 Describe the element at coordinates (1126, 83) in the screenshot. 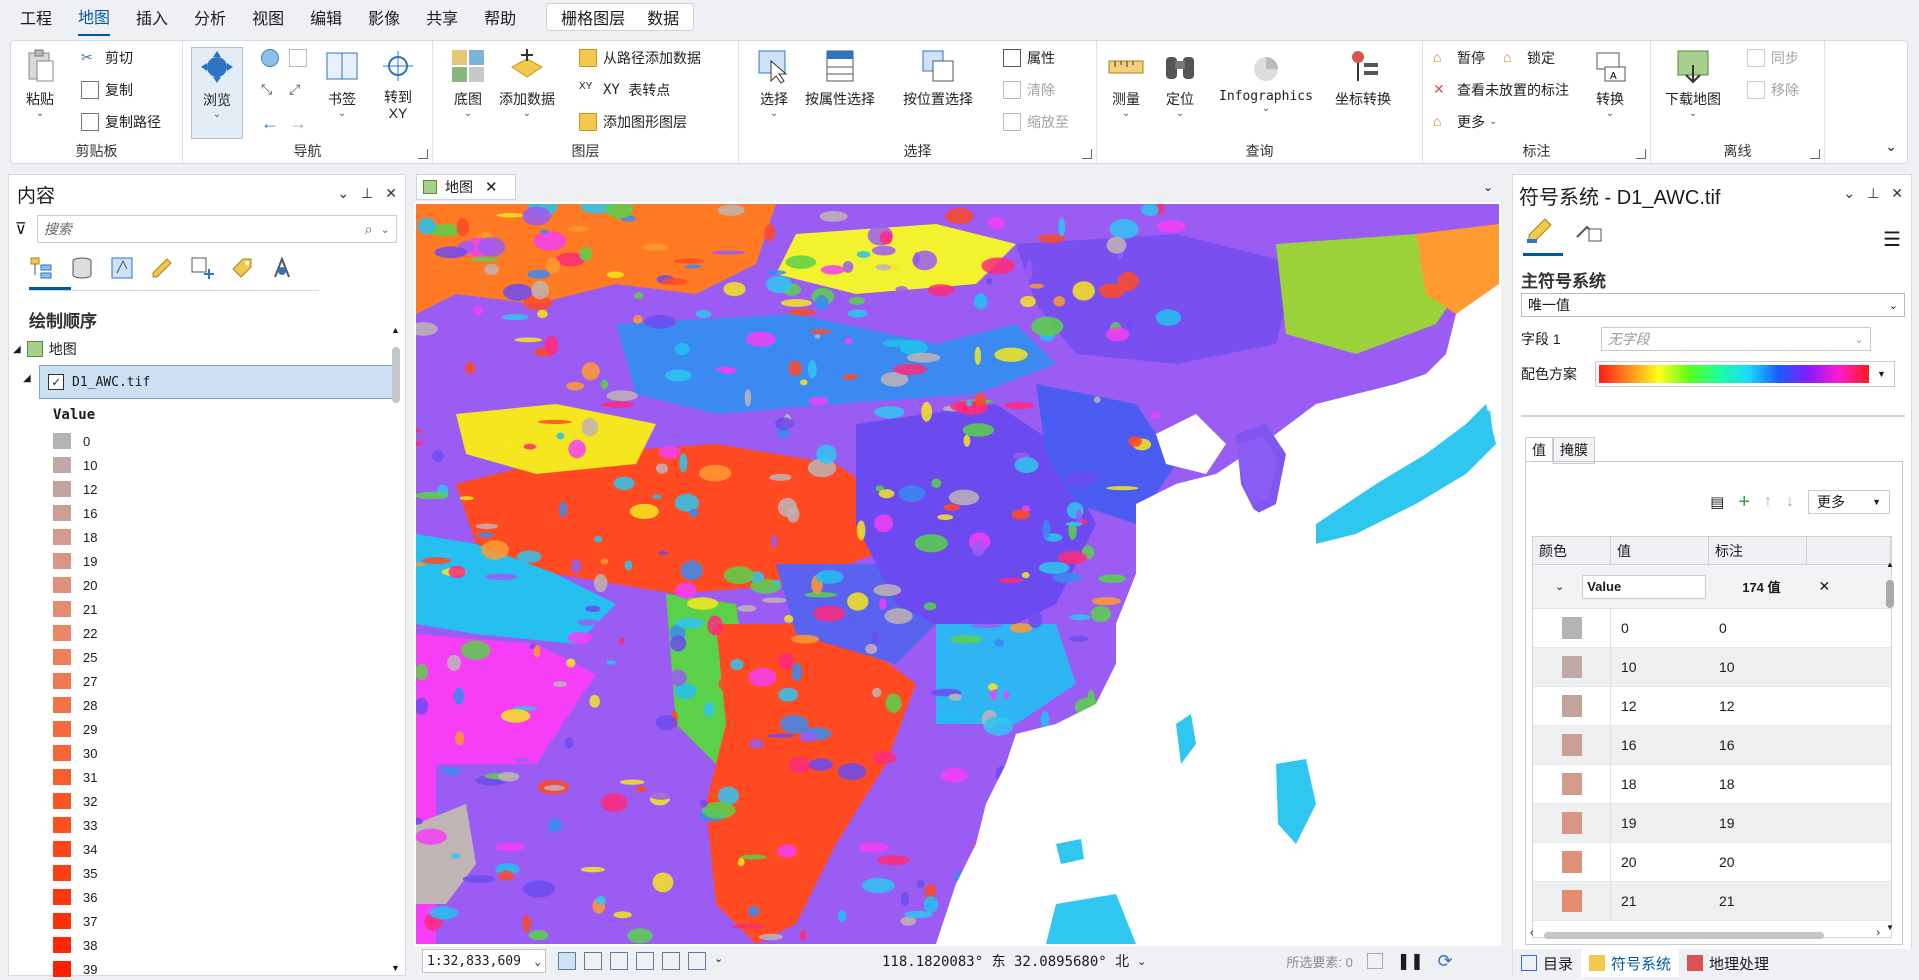

I see `measure-button: 测量 ⌄` at that location.